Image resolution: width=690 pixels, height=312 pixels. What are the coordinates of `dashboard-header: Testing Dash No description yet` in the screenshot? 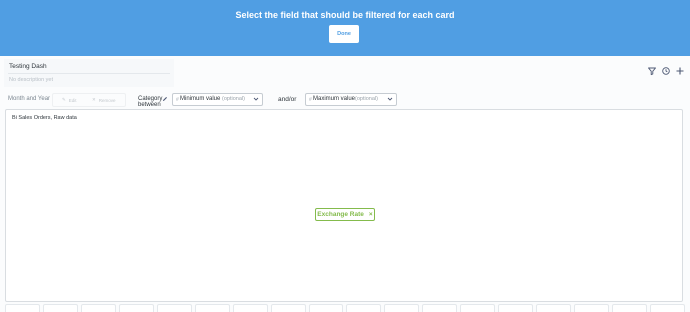 It's located at (89, 73).